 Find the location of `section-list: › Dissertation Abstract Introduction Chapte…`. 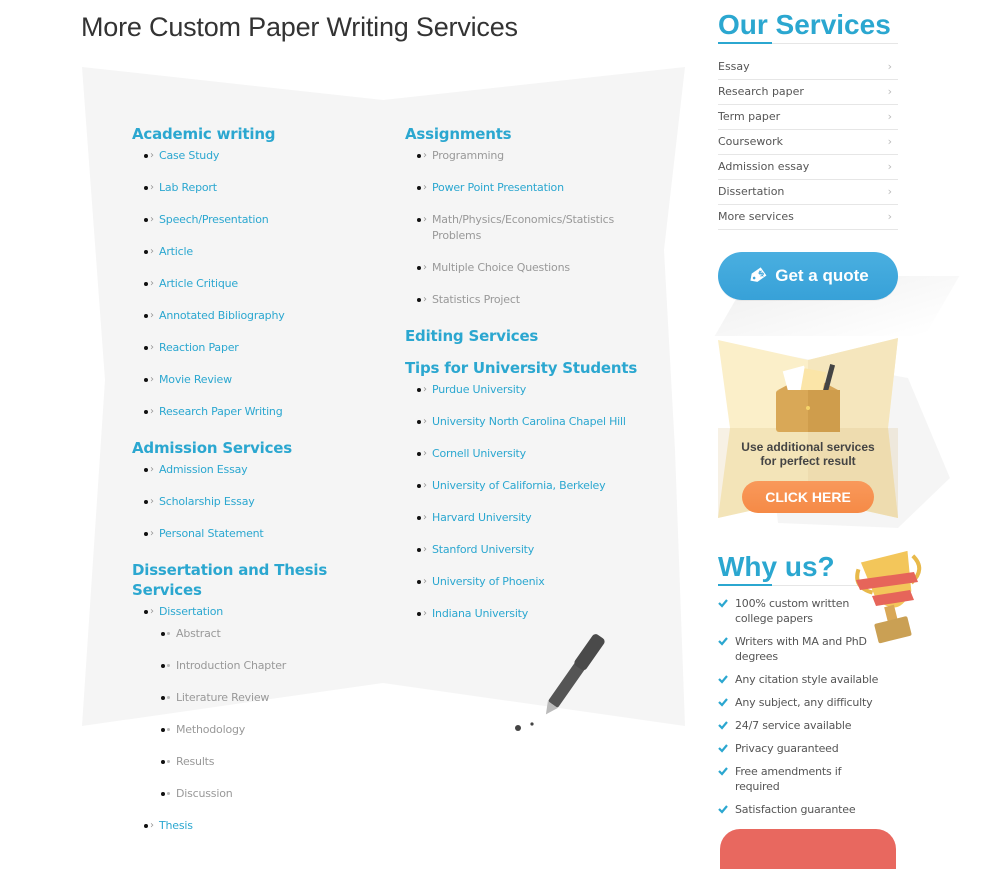

section-list: › Dissertation Abstract Introduction Chapte… is located at coordinates (262, 719).